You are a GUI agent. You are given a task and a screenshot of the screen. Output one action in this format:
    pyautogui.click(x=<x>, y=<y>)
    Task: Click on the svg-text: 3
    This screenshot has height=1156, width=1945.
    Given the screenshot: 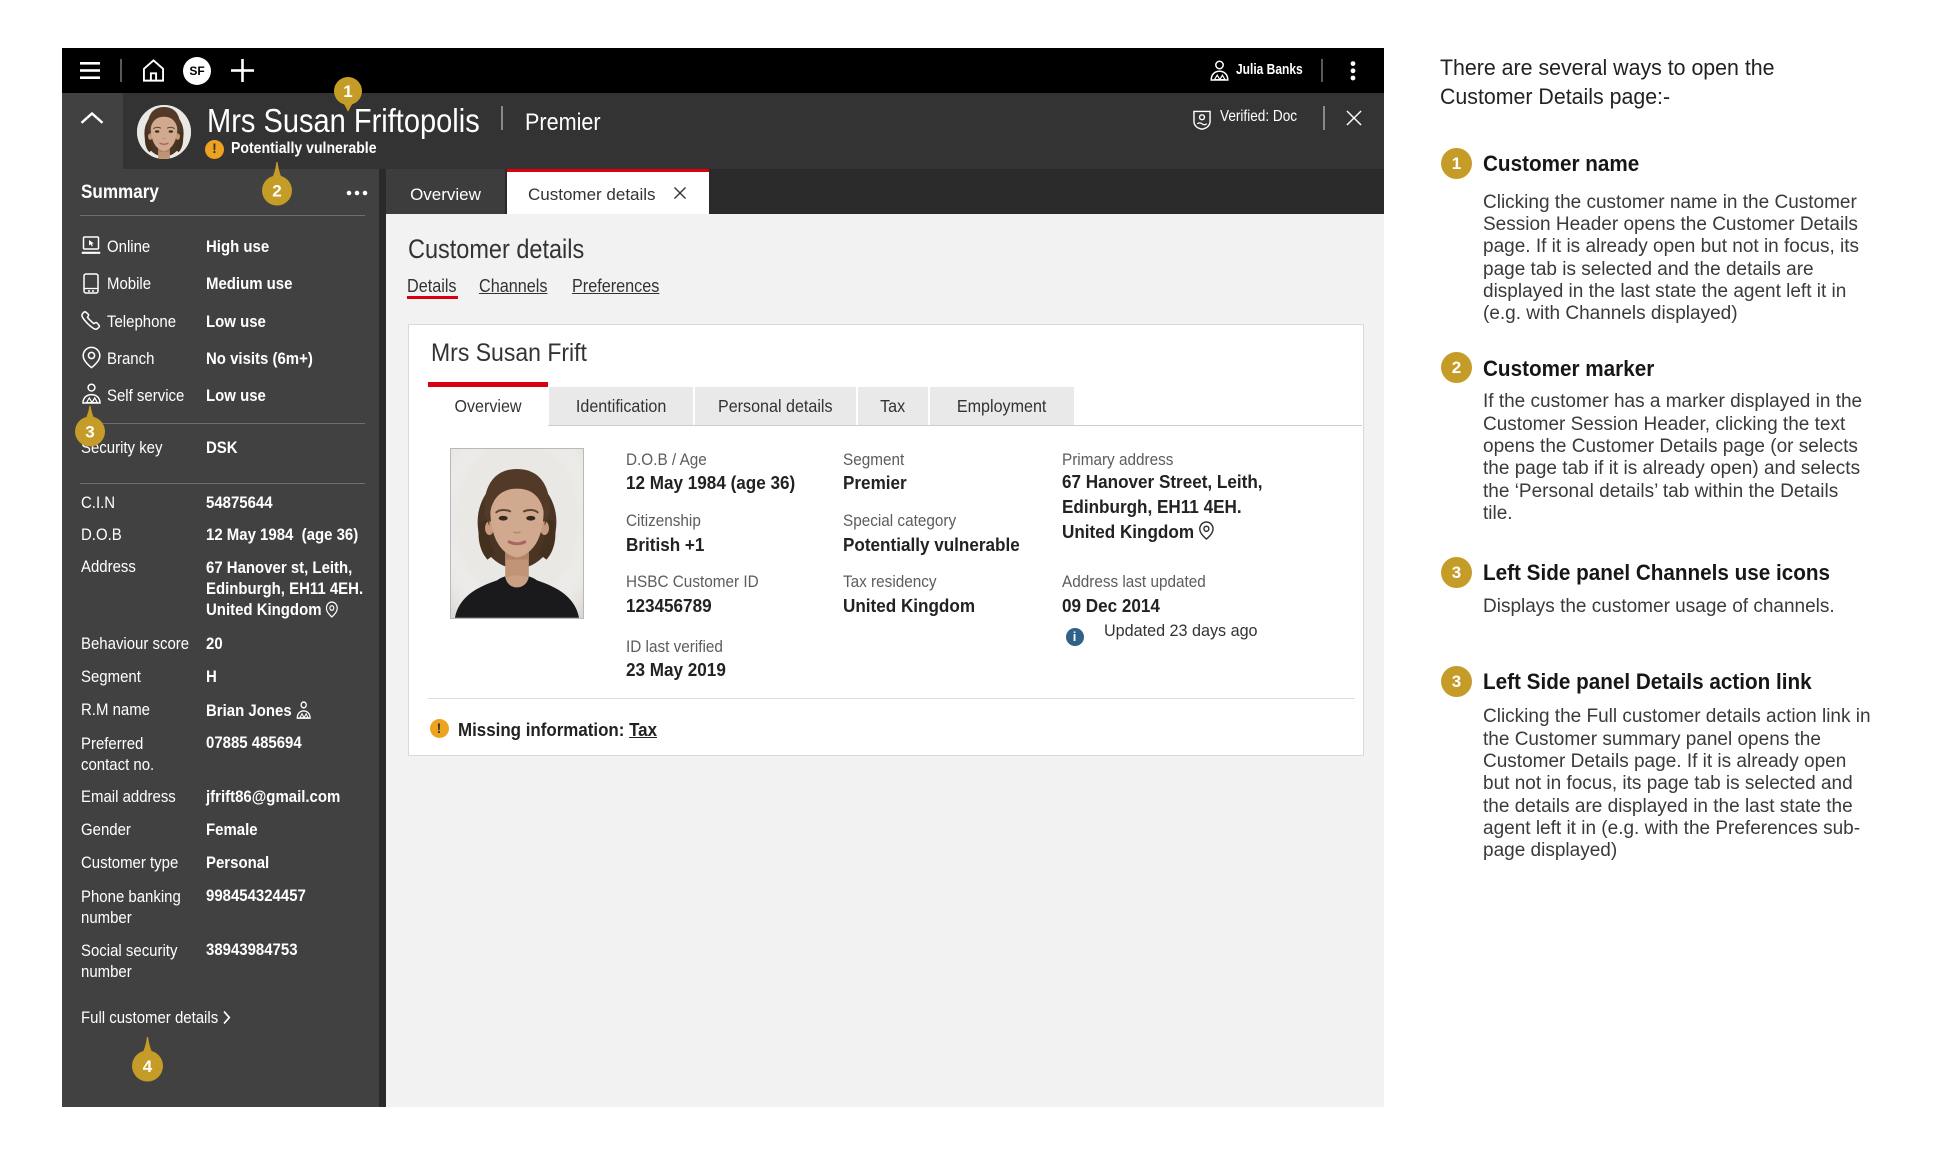 What is the action you would take?
    pyautogui.click(x=89, y=432)
    